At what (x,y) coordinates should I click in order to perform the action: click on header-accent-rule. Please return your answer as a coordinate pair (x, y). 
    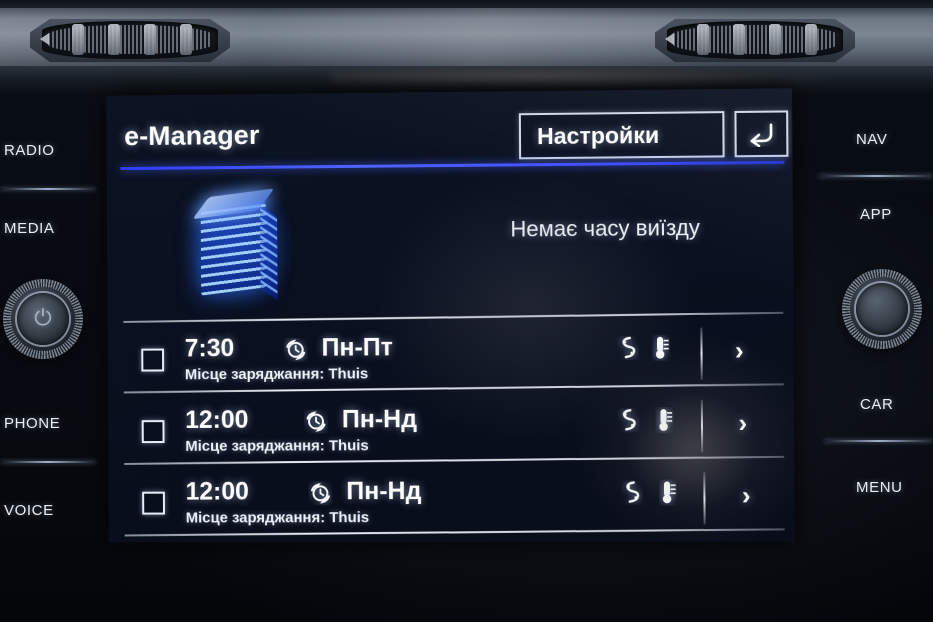
    Looking at the image, I should click on (452, 165).